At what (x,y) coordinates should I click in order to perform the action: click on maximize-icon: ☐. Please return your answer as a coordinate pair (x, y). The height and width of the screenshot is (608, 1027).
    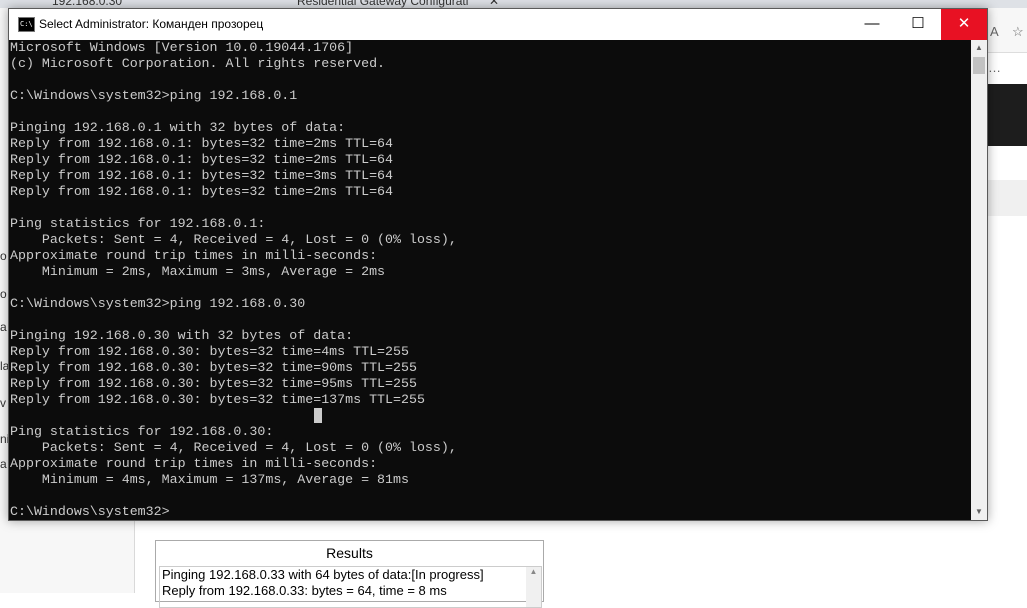
    Looking at the image, I should click on (918, 23).